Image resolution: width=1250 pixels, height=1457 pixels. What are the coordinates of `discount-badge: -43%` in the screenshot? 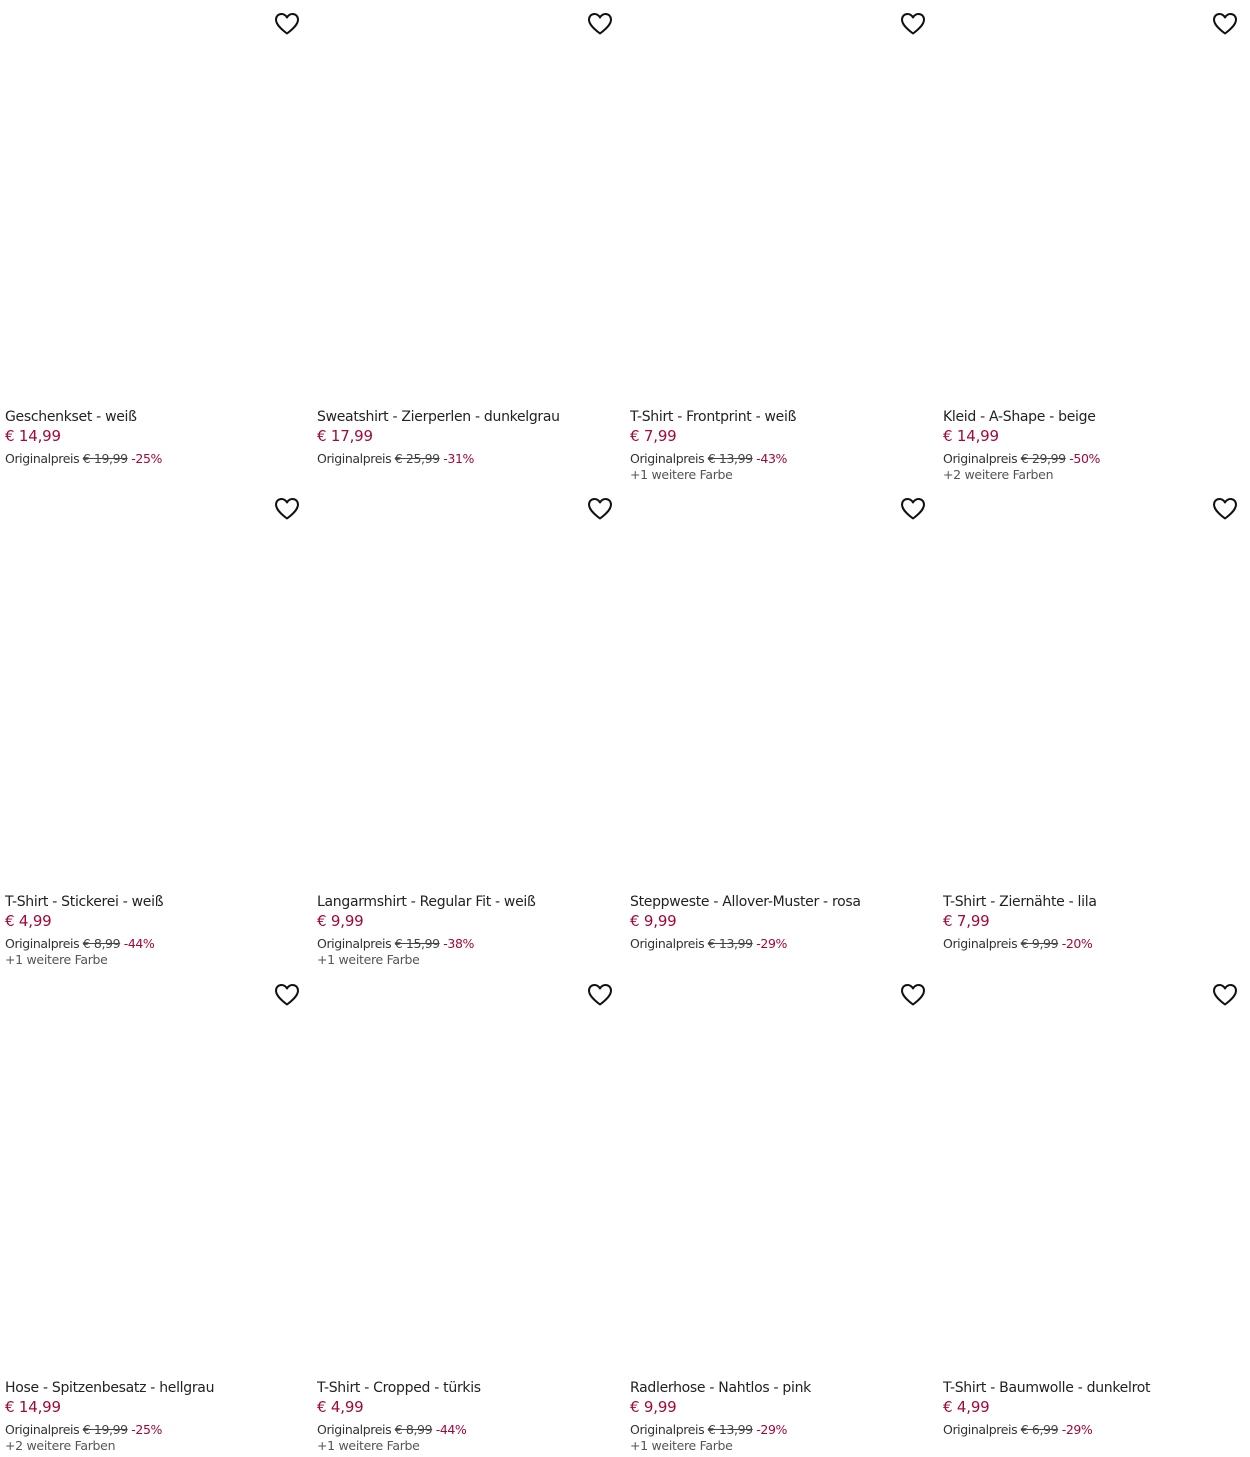 It's located at (771, 458).